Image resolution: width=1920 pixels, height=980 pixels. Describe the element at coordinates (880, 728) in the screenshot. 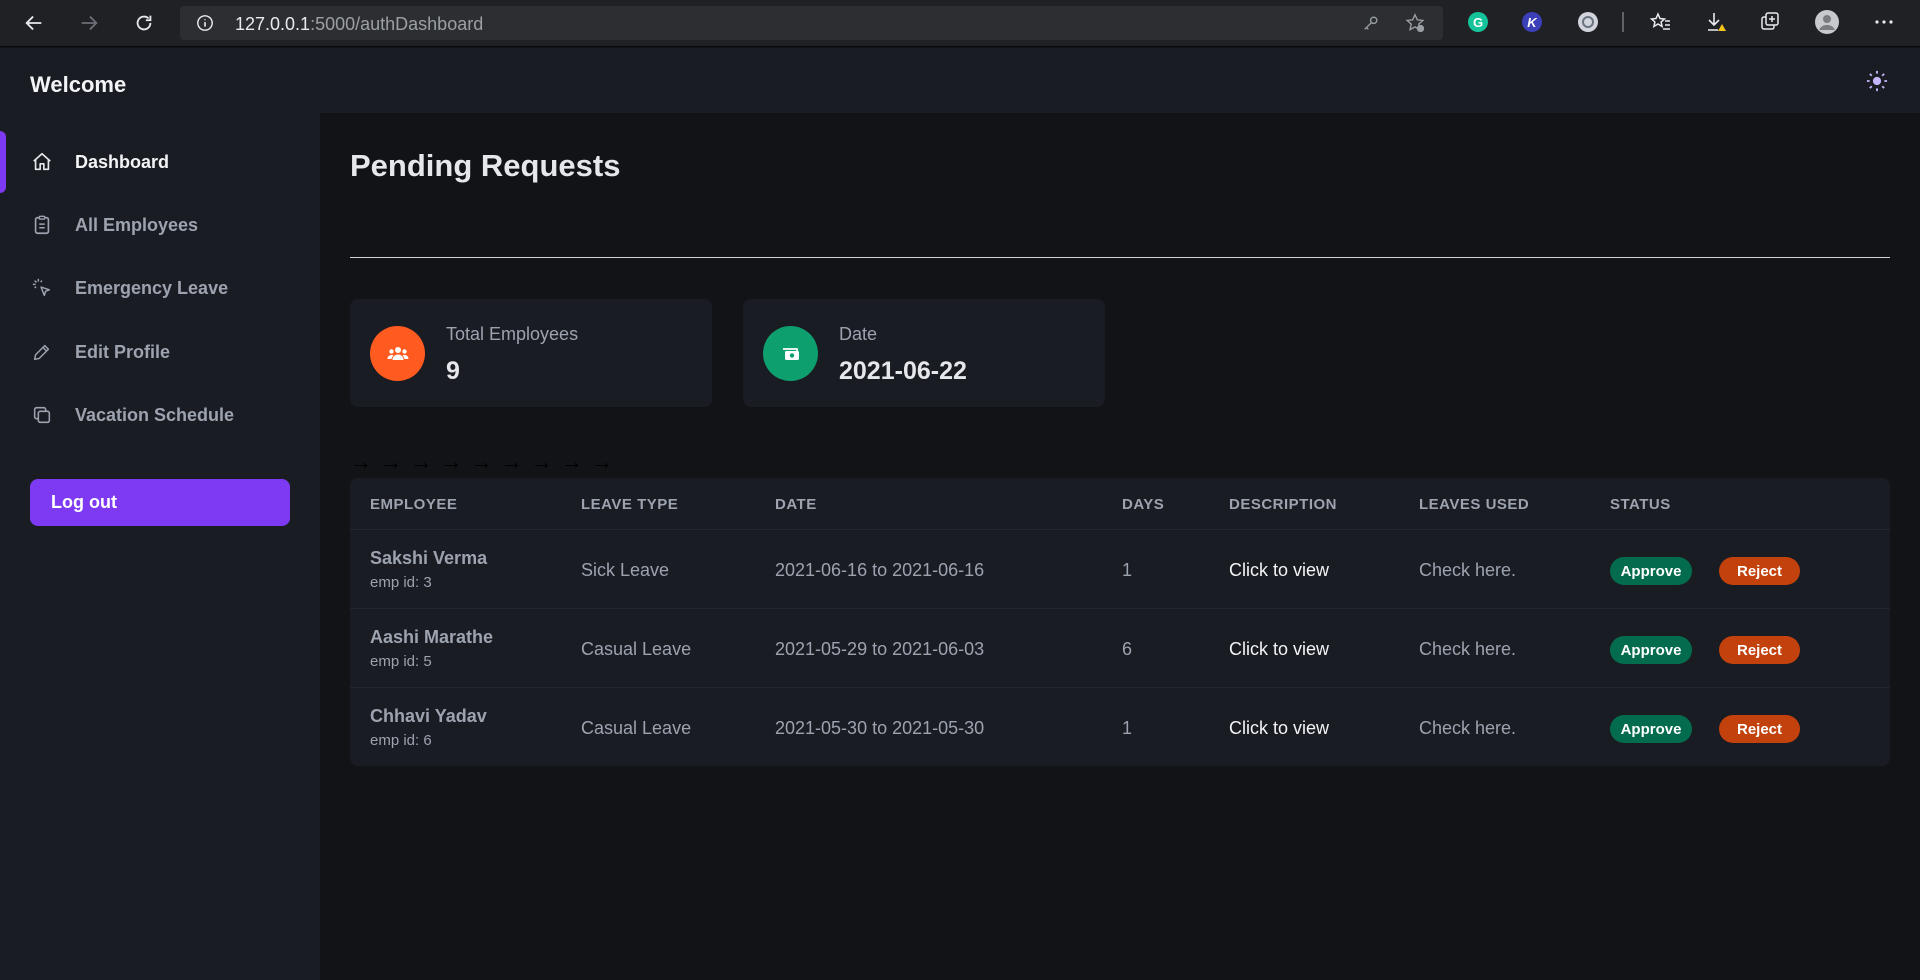

I see `leave-date: 2021-05-30 to 2021-05-30` at that location.